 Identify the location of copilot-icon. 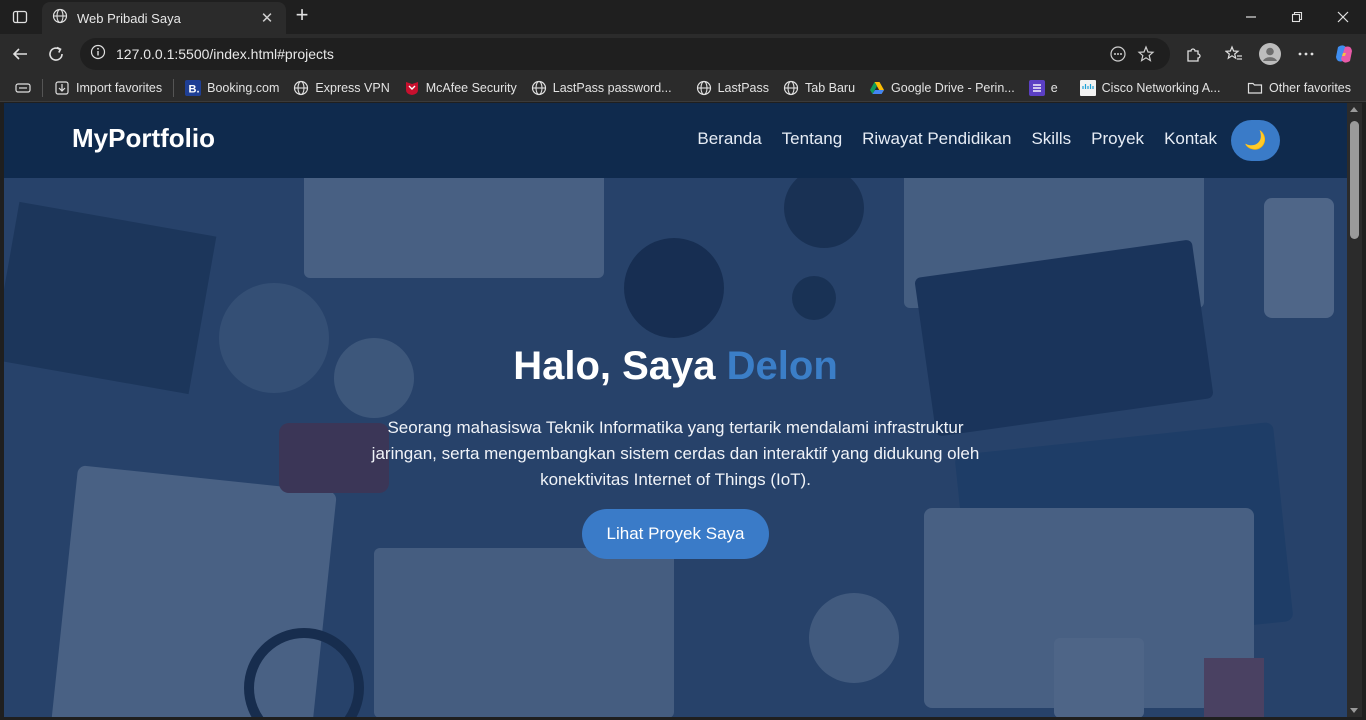
(1344, 54).